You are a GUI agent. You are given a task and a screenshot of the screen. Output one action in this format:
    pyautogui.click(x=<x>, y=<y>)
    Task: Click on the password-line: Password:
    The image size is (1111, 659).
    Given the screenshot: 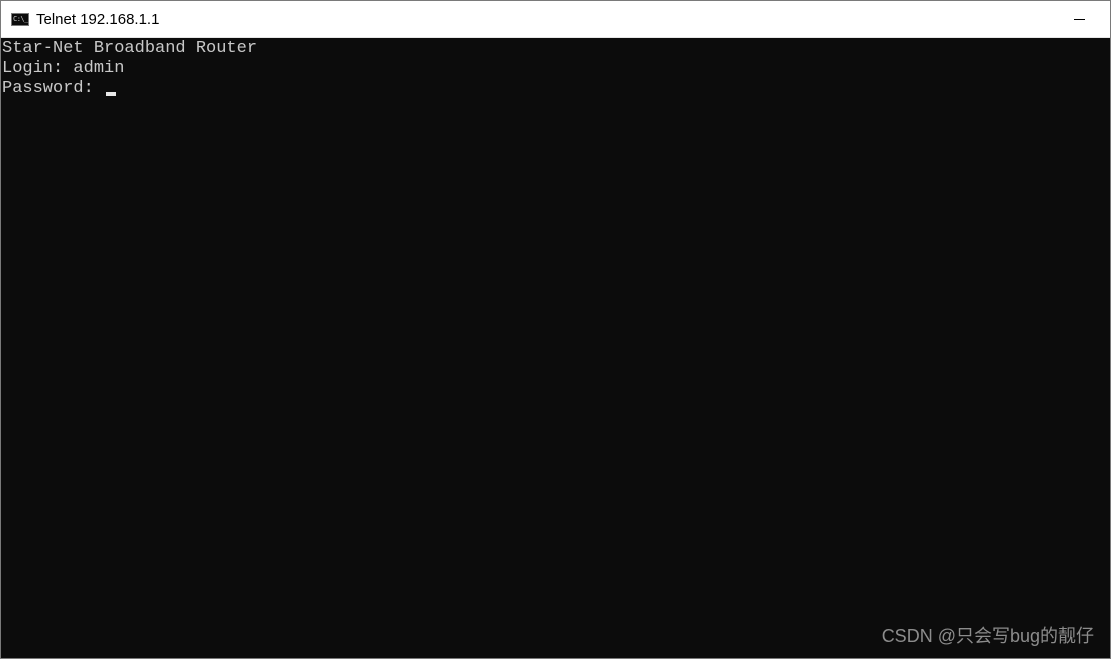 What is the action you would take?
    pyautogui.click(x=556, y=89)
    